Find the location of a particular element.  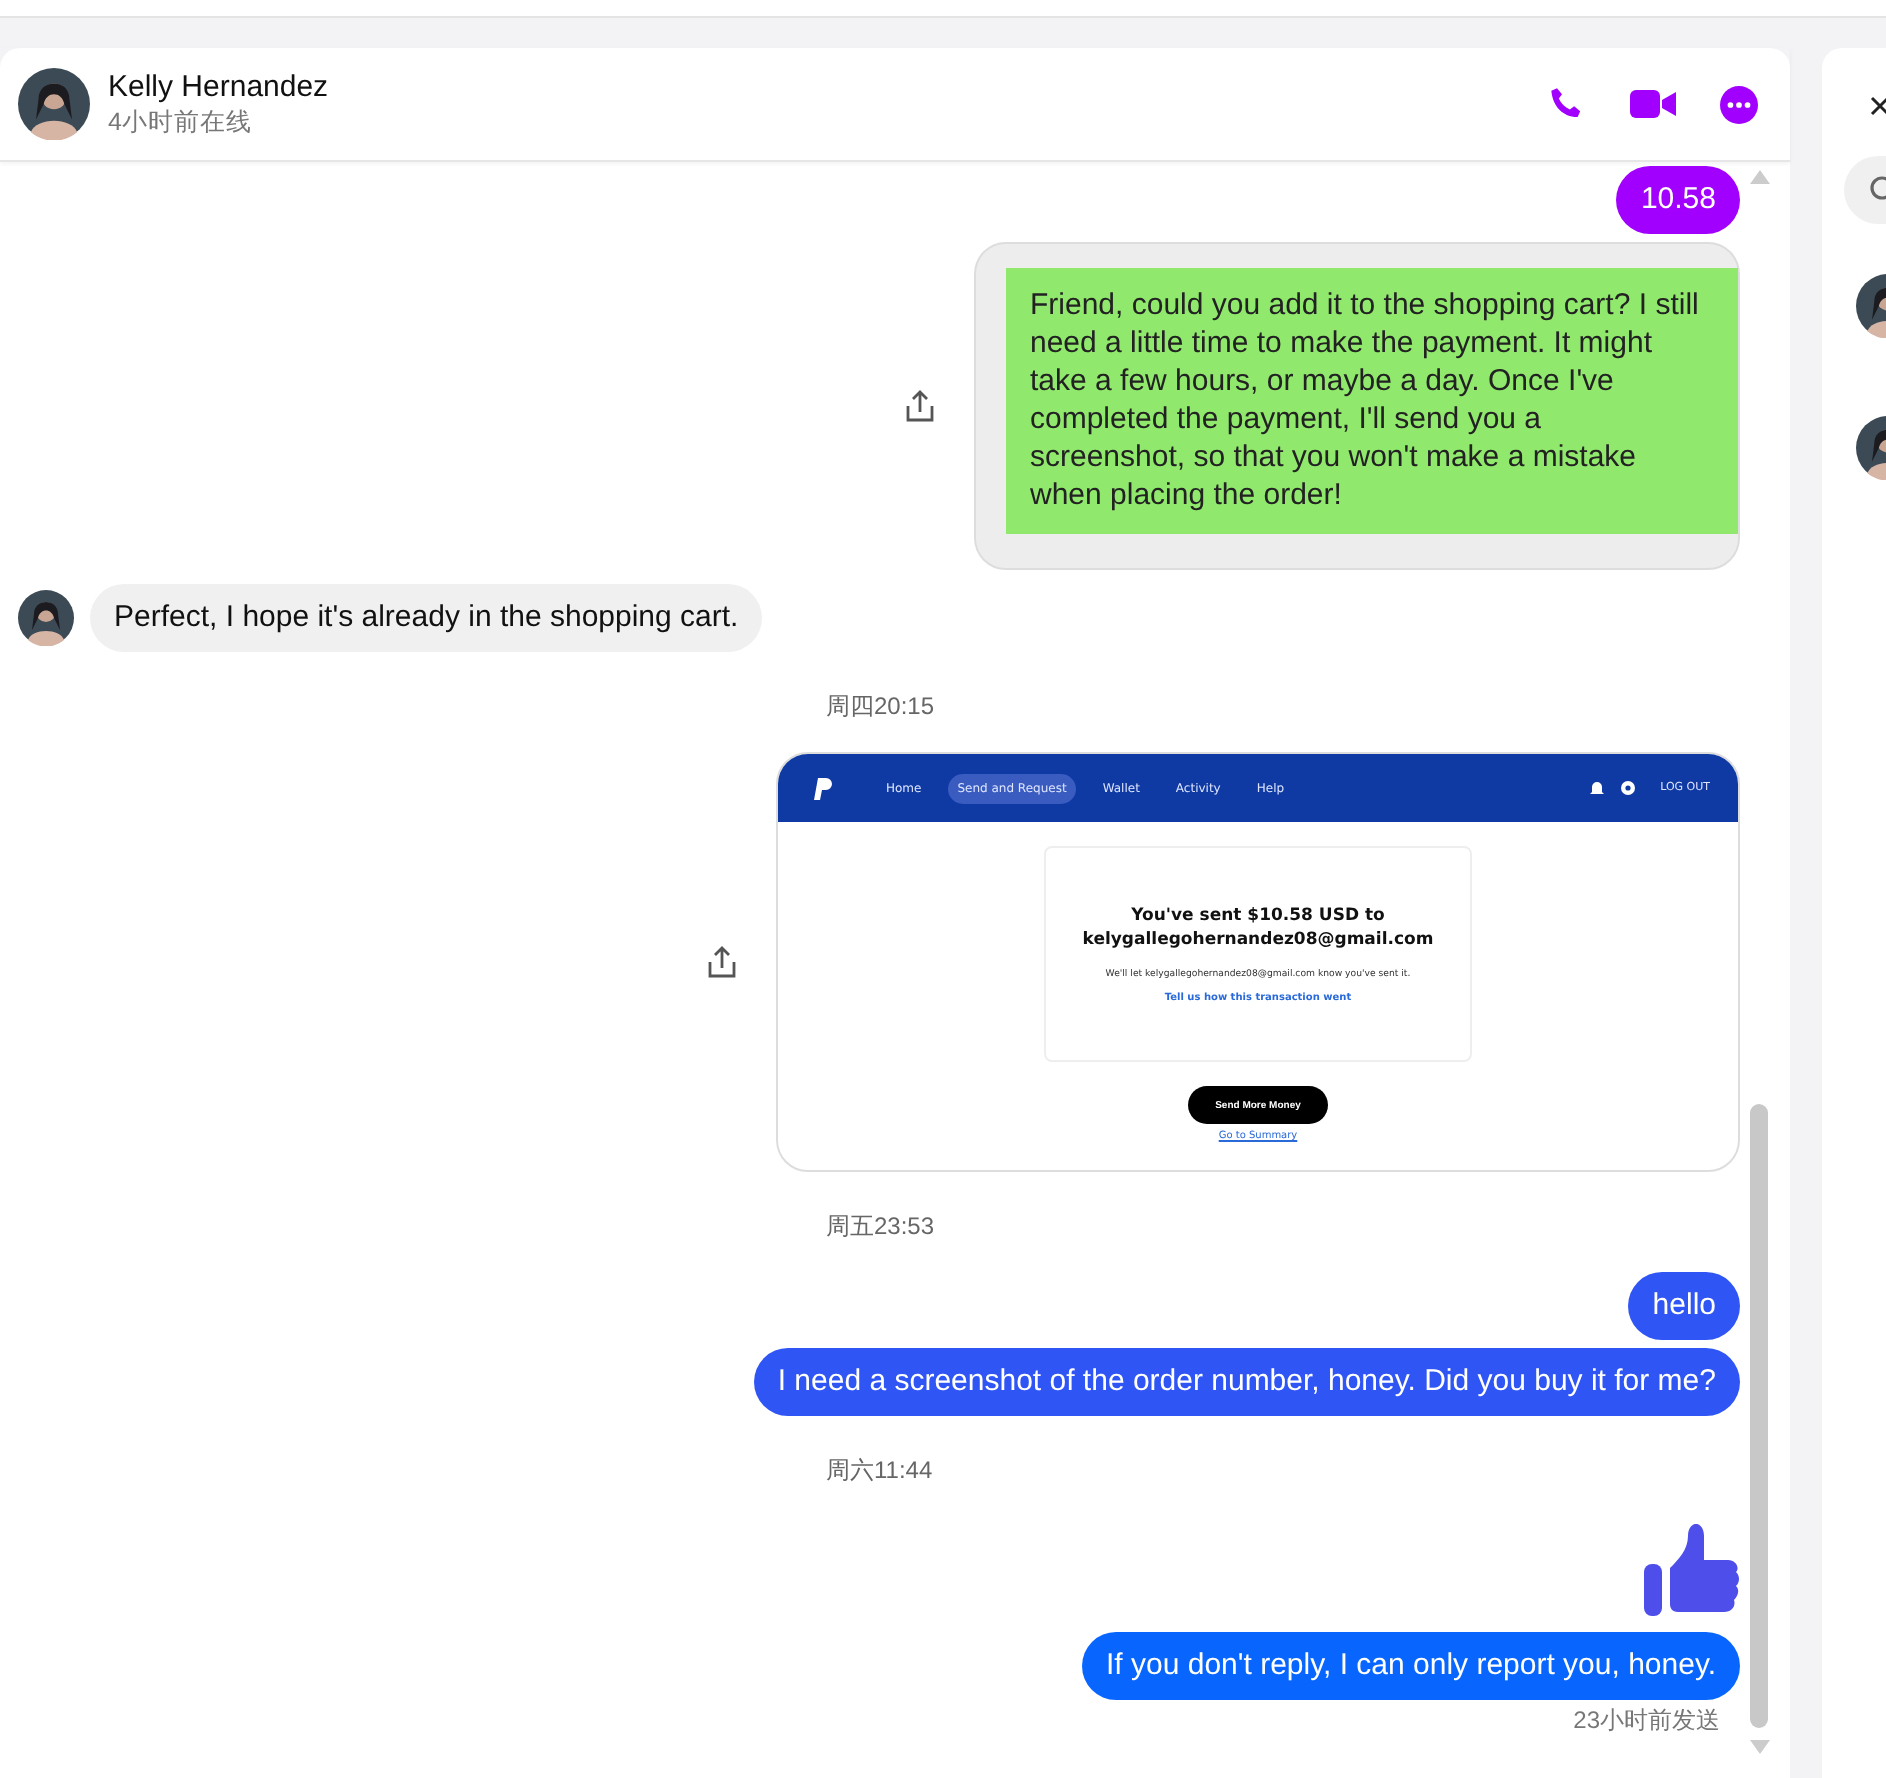

logo-icon is located at coordinates (823, 788).